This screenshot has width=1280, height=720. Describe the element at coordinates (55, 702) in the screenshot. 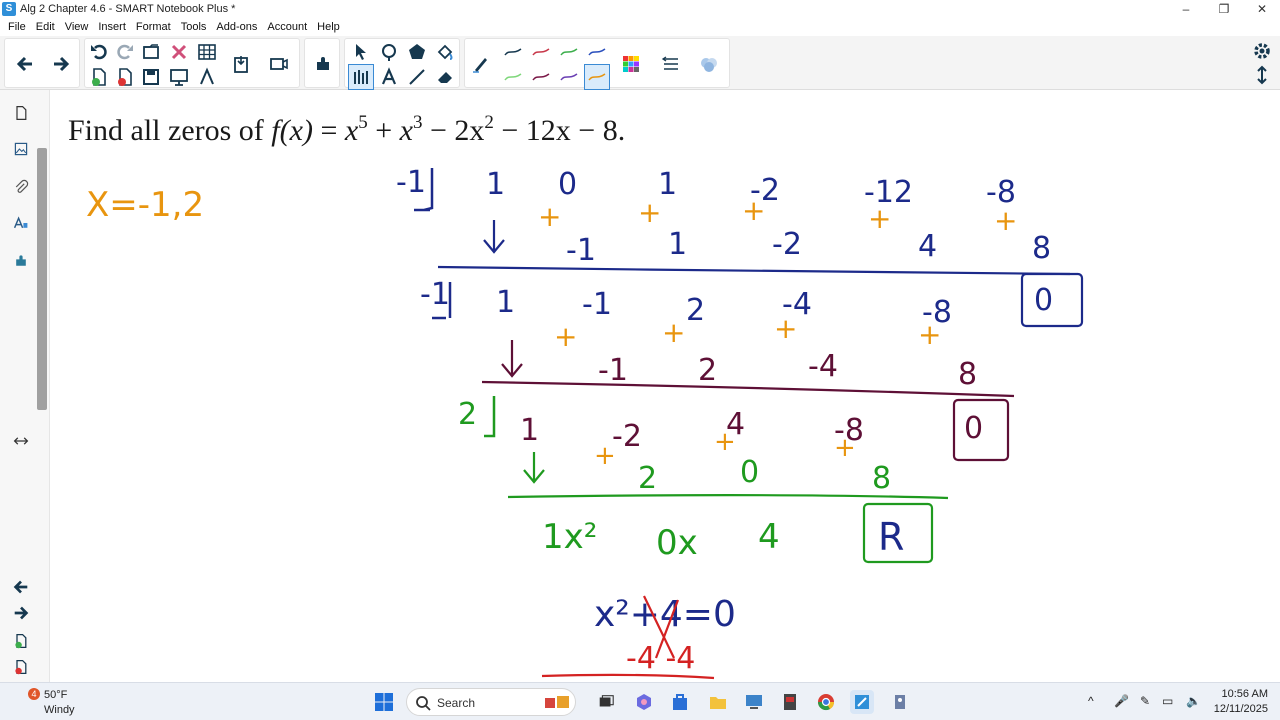

I see `weather-widget: 4 50°F Windy` at that location.